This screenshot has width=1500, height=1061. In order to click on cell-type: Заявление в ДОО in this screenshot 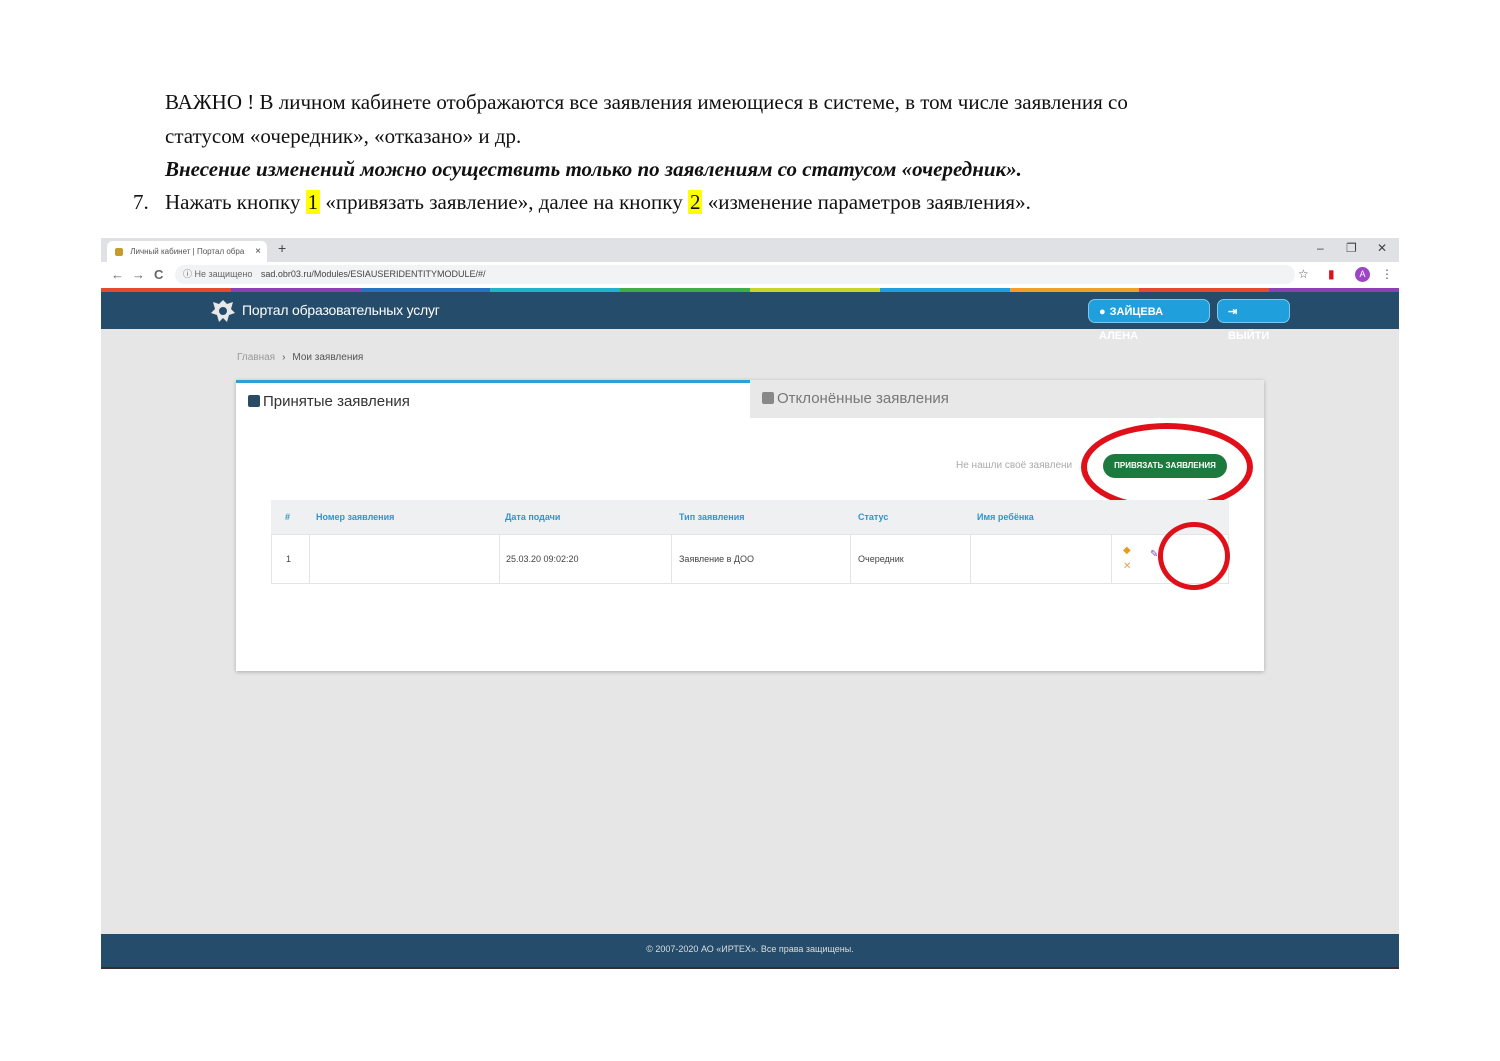, I will do `click(717, 559)`.